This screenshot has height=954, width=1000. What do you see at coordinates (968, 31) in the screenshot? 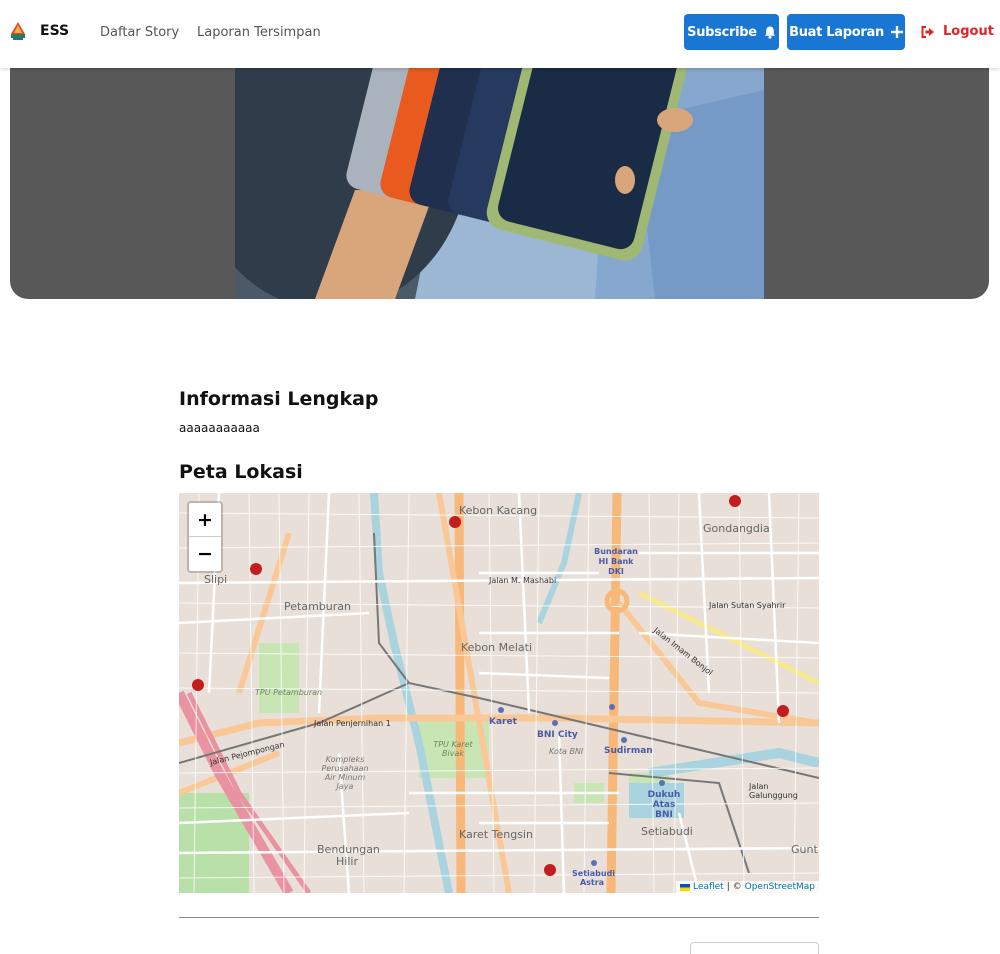
I see `logout-label: Logout` at bounding box center [968, 31].